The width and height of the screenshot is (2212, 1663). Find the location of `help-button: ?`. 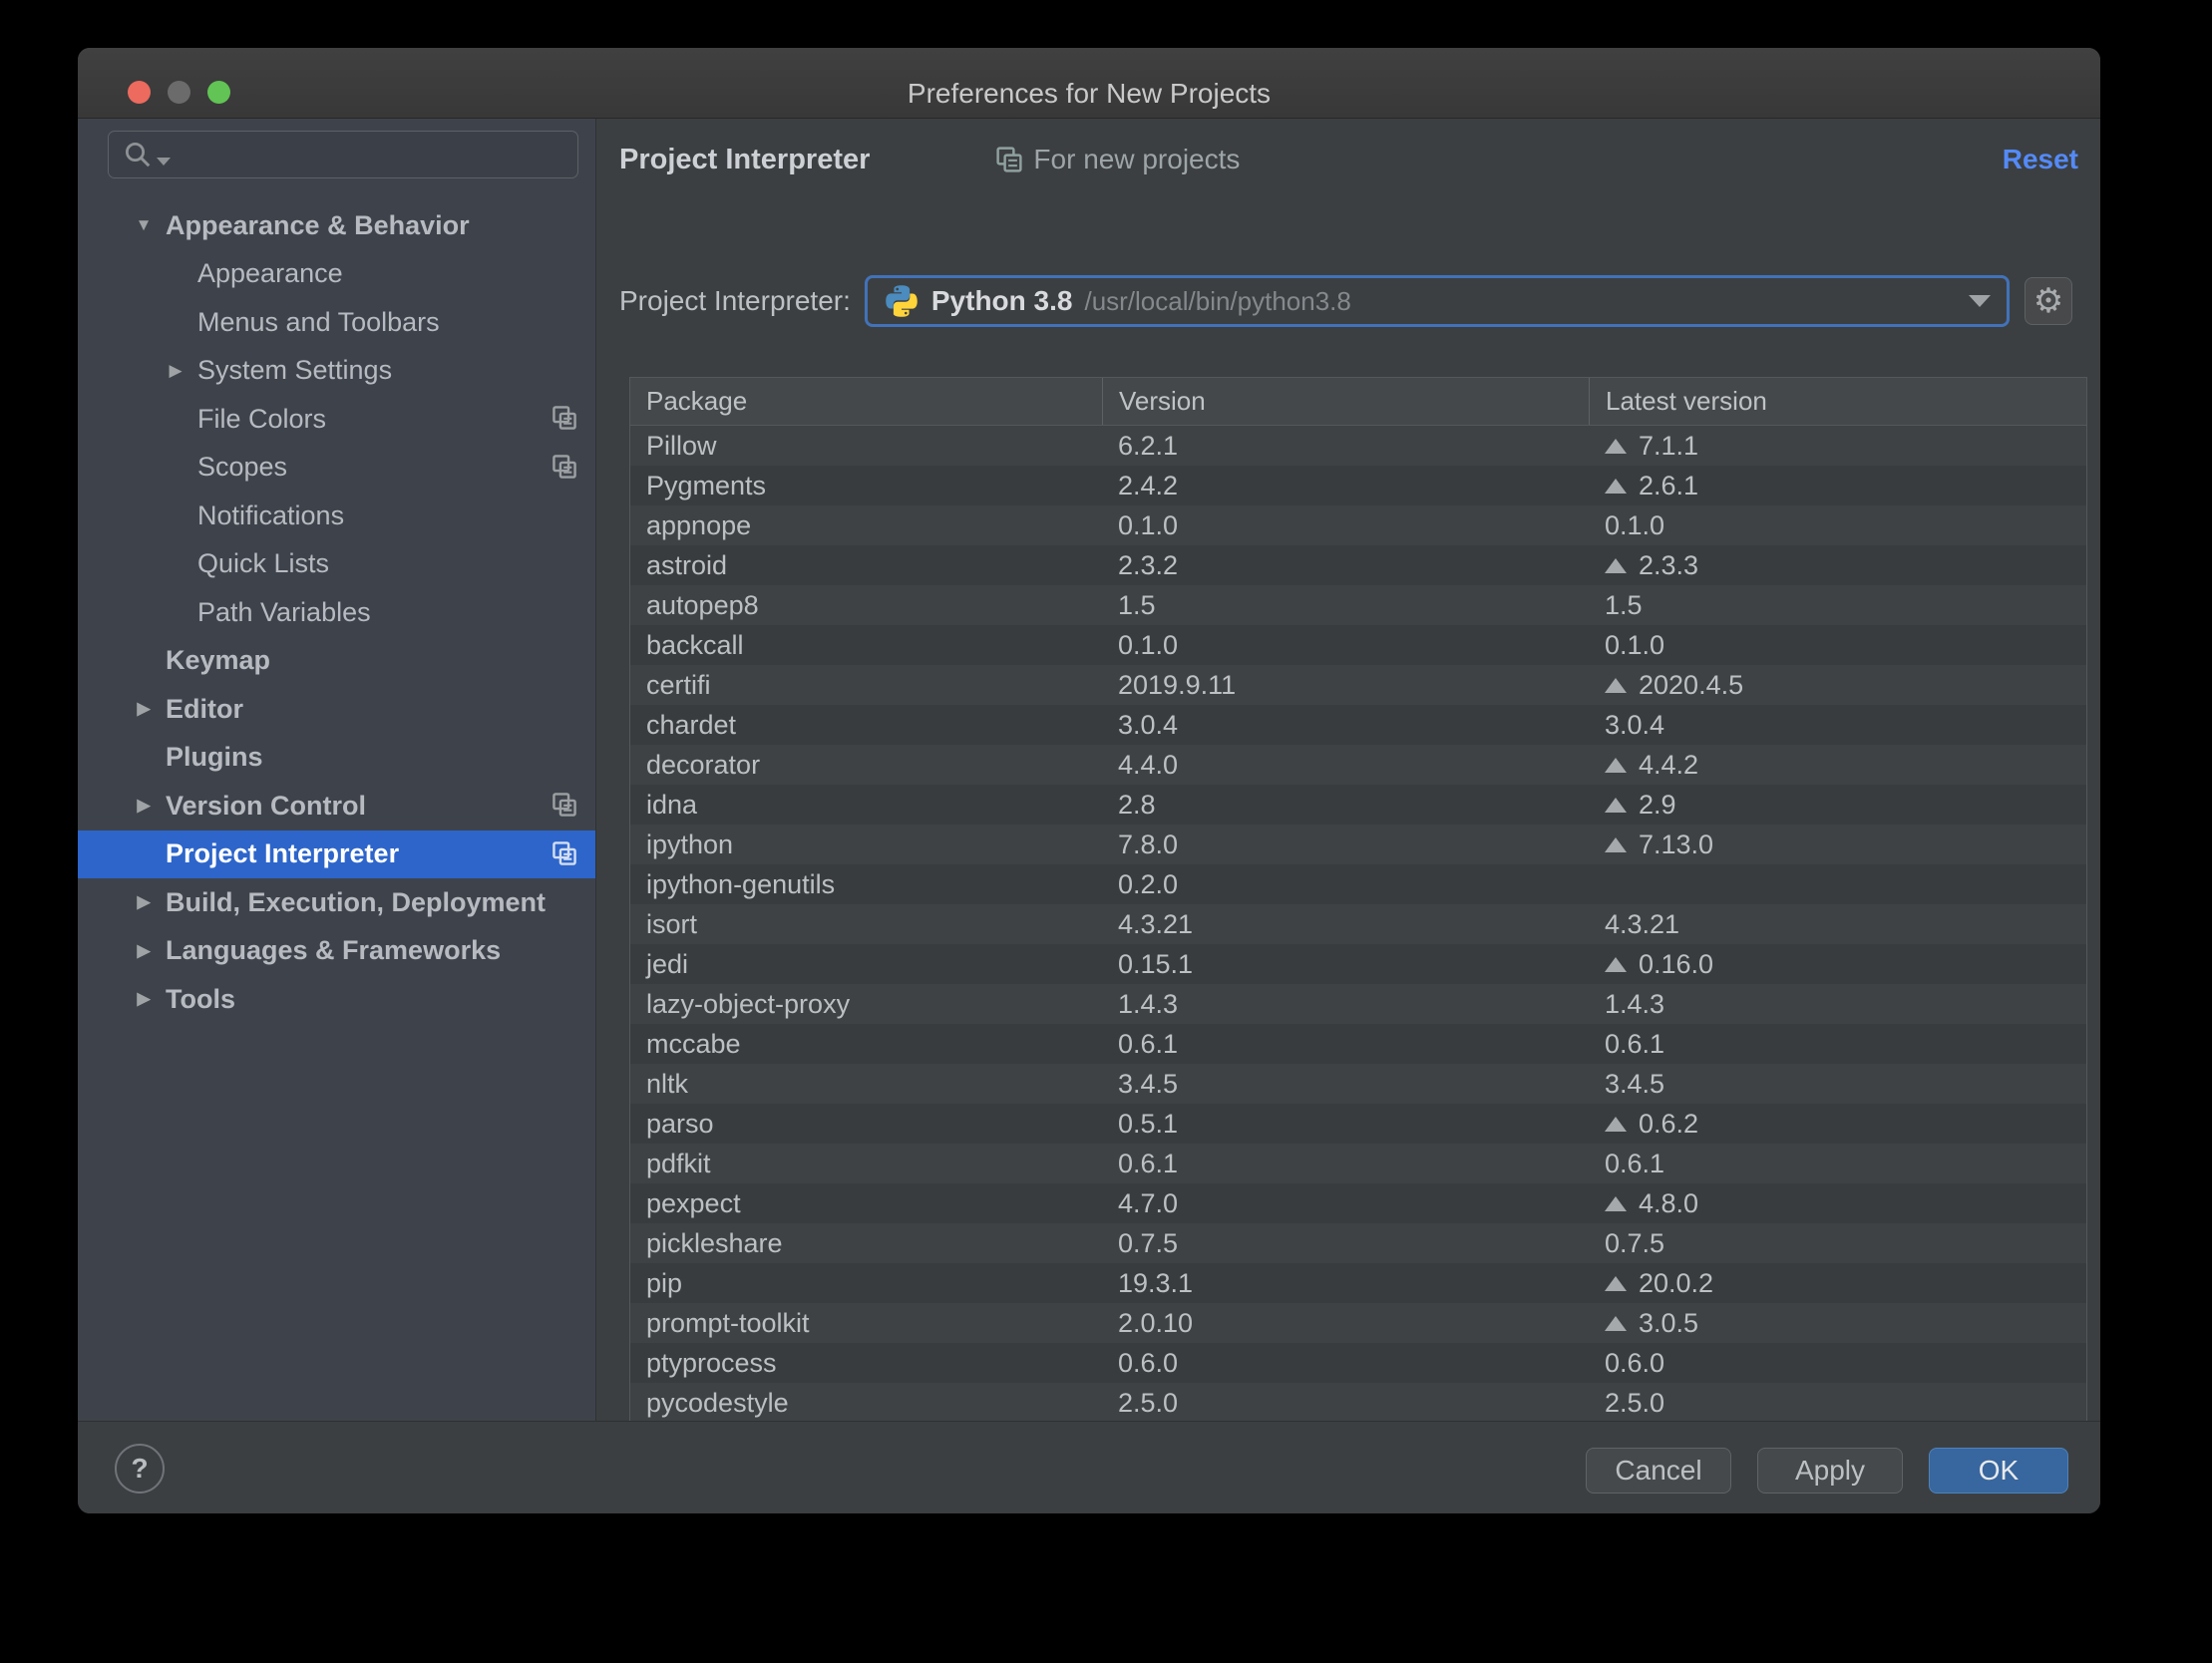

help-button: ? is located at coordinates (140, 1469).